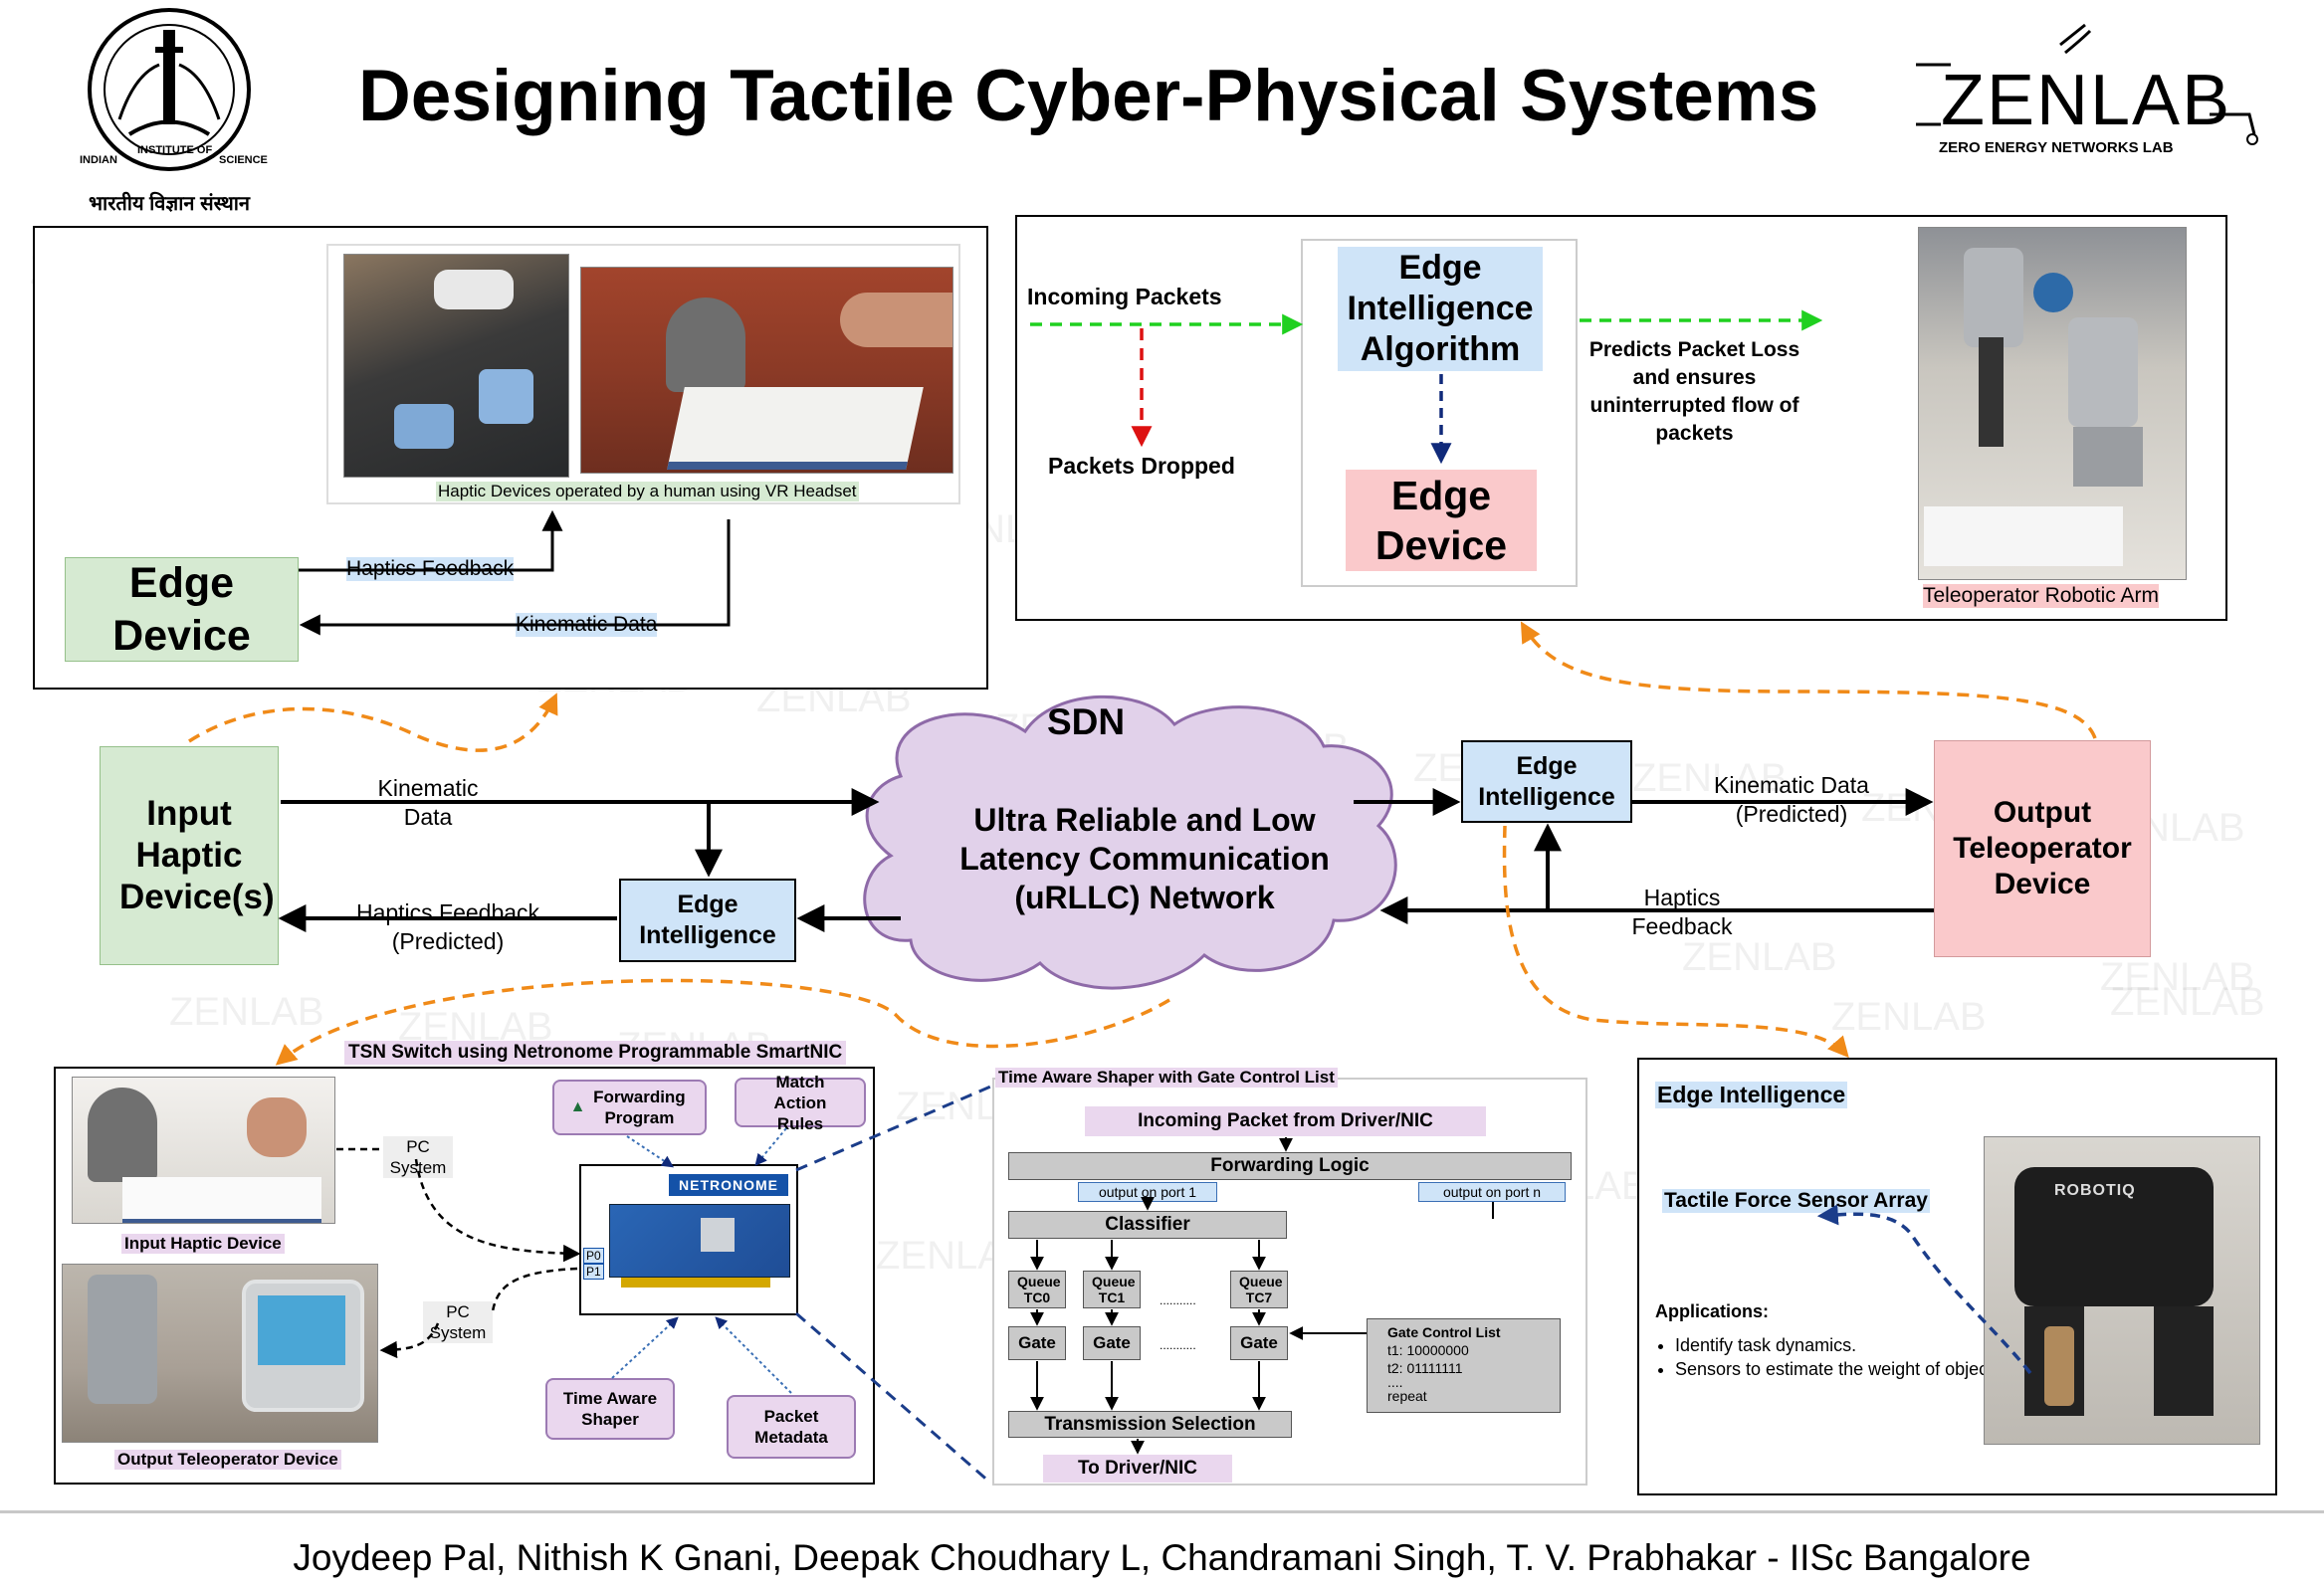 This screenshot has width=2324, height=1587. I want to click on queue-tc7-label: Queue TC7, so click(1261, 1289).